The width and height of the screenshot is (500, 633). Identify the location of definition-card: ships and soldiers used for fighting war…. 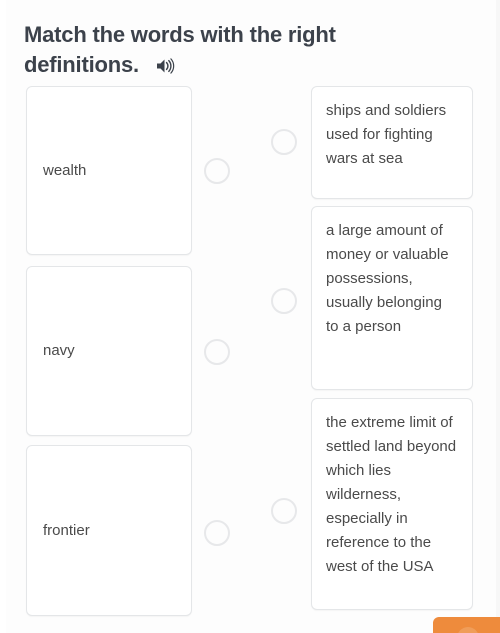
(392, 142).